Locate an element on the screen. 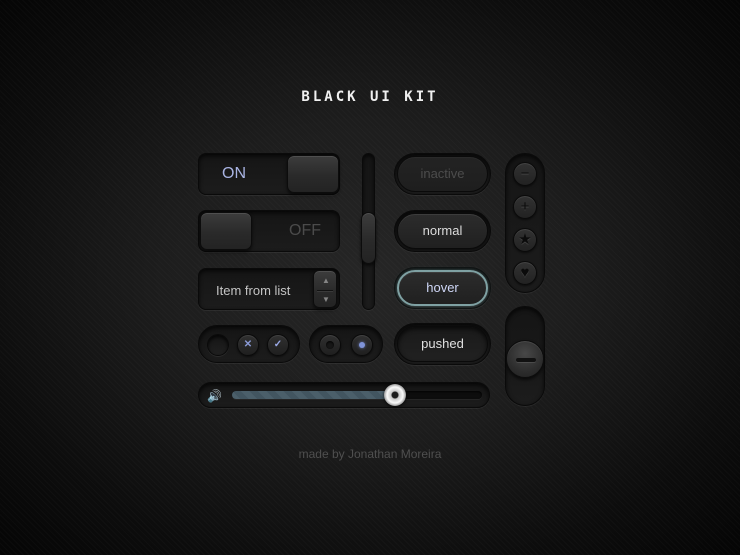 This screenshot has height=555, width=740. normal-button-well: normal is located at coordinates (442, 231).